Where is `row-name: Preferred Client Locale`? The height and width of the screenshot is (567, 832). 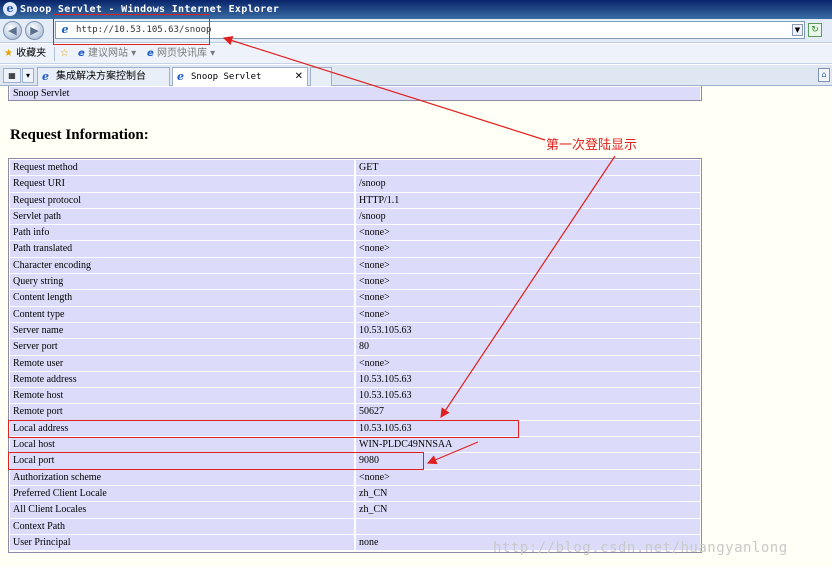
row-name: Preferred Client Locale is located at coordinates (183, 493).